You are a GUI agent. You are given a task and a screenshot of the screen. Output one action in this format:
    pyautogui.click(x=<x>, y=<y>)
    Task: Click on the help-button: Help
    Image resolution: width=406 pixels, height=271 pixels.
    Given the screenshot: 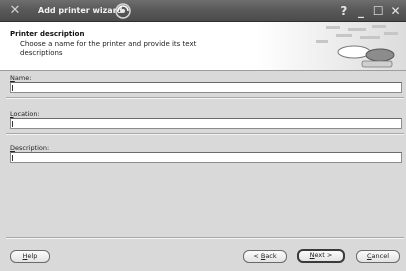 What is the action you would take?
    pyautogui.click(x=30, y=256)
    